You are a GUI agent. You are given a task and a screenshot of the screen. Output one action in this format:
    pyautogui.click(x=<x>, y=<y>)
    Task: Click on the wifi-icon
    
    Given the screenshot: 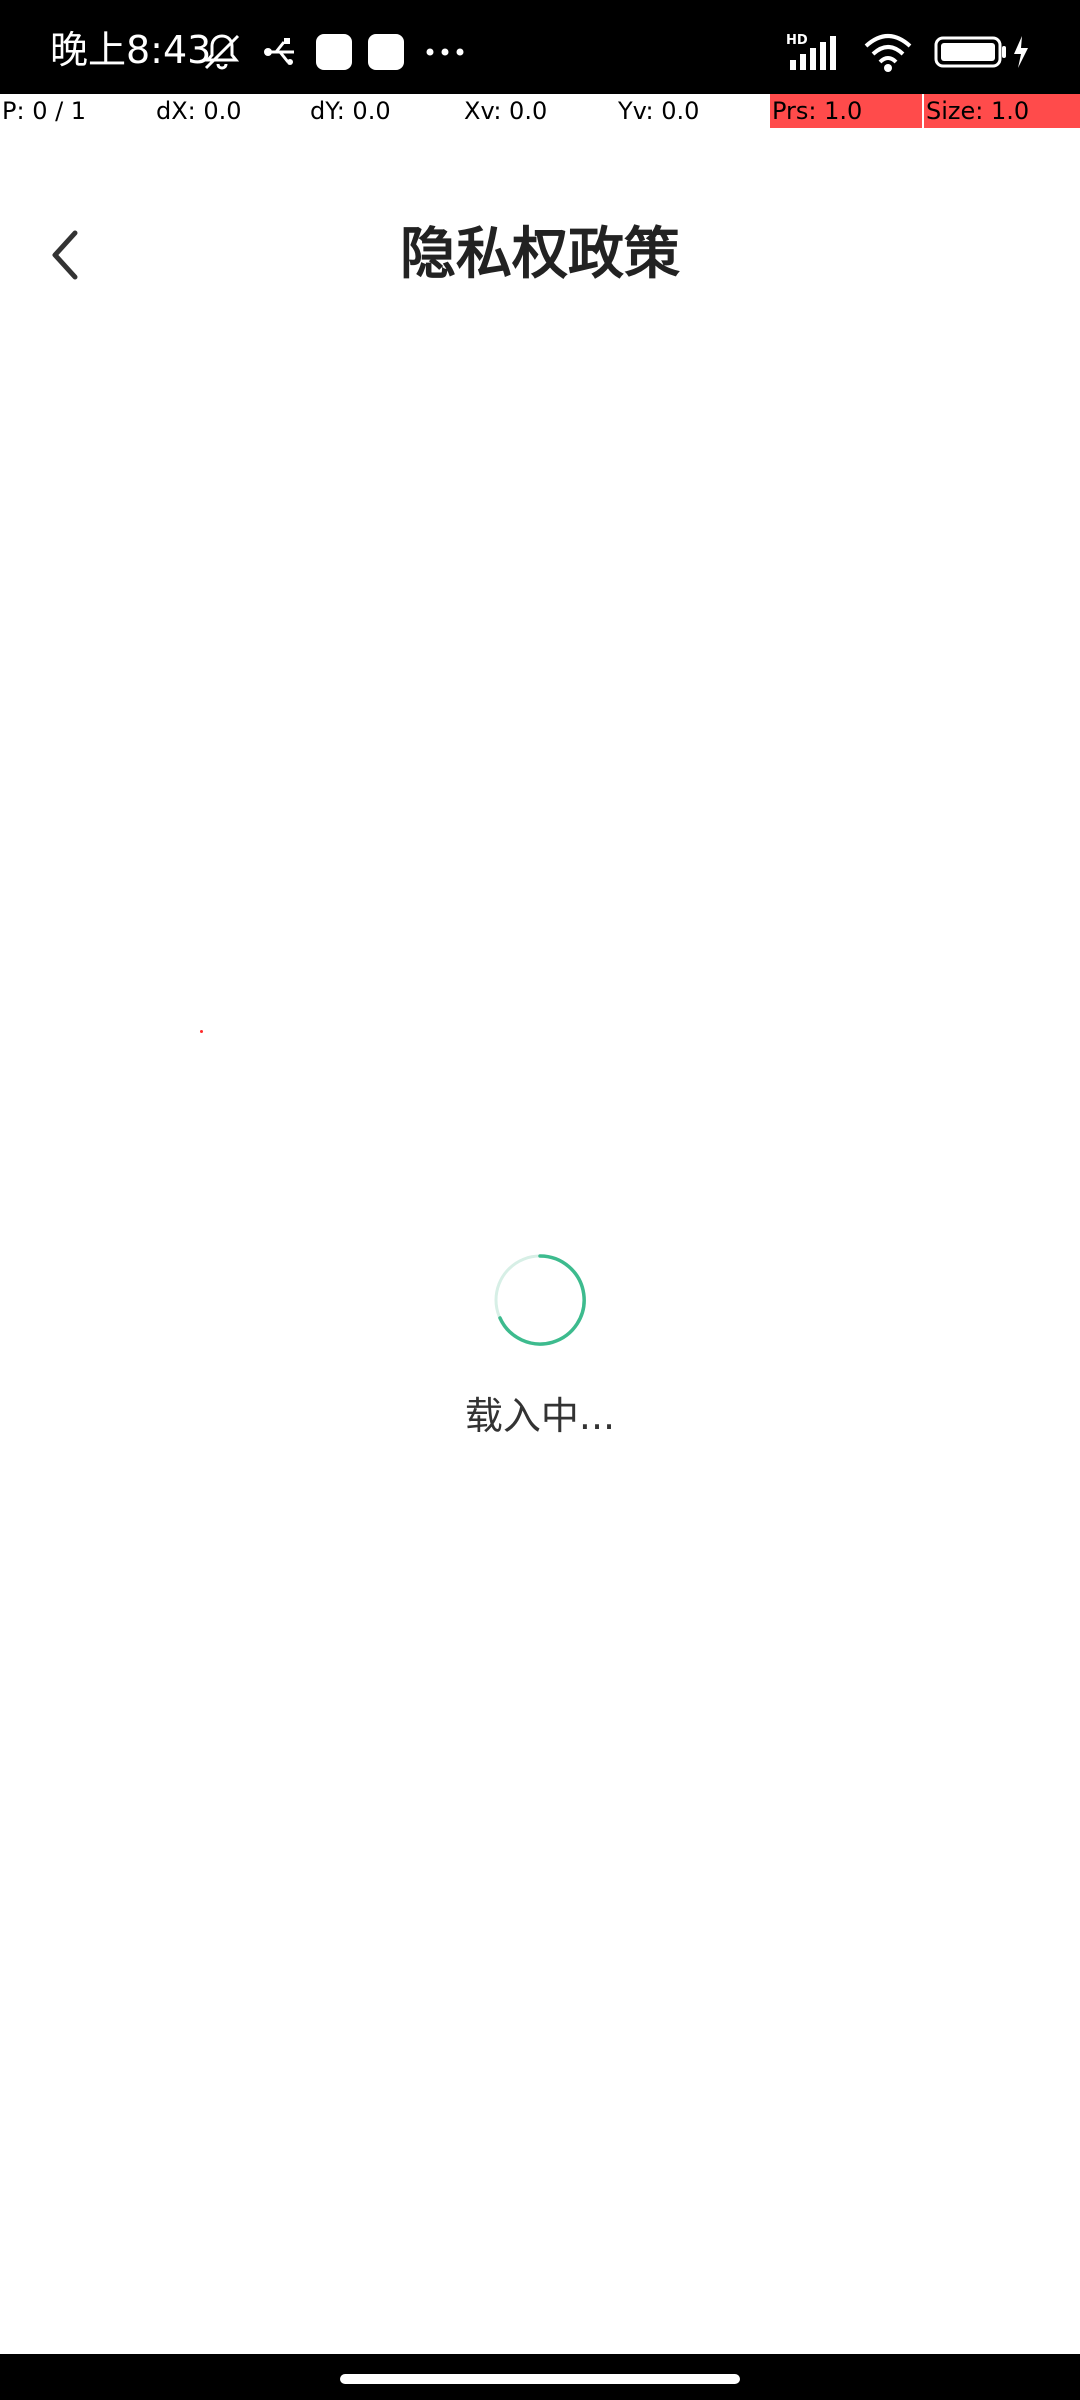 What is the action you would take?
    pyautogui.click(x=888, y=53)
    